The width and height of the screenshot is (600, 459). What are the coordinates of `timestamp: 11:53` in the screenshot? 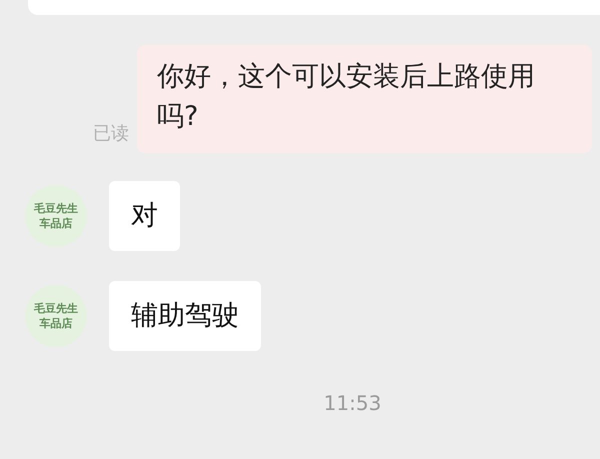 It's located at (353, 403).